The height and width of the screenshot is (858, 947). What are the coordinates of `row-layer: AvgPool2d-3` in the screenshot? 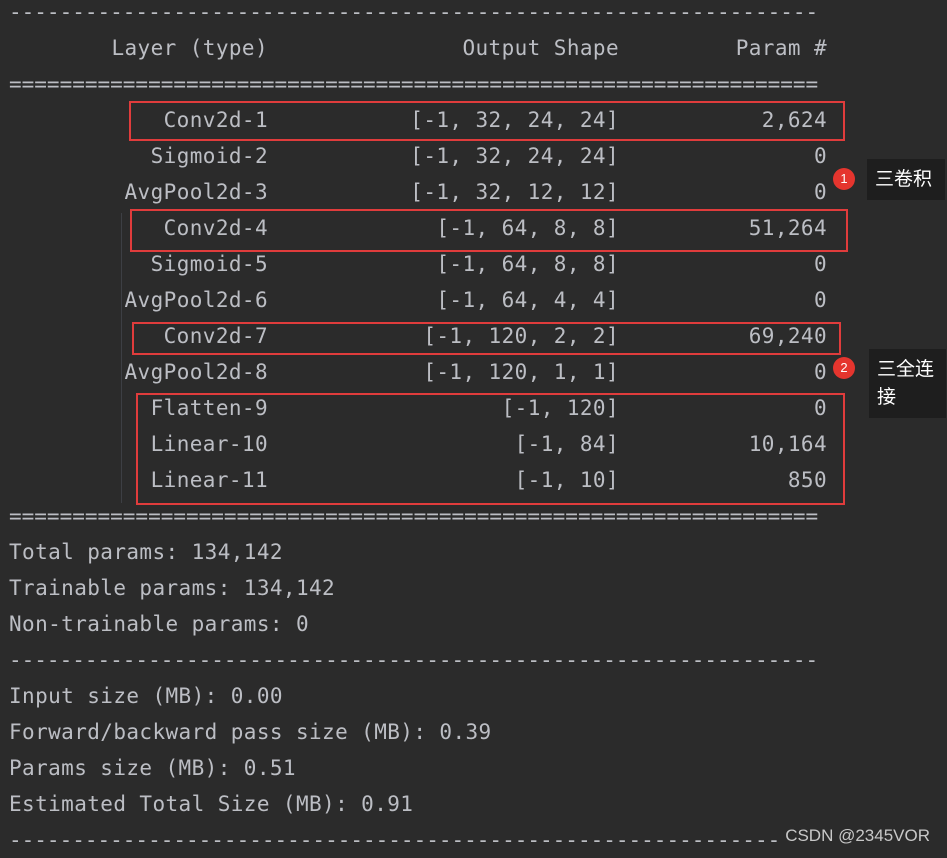 It's located at (196, 192).